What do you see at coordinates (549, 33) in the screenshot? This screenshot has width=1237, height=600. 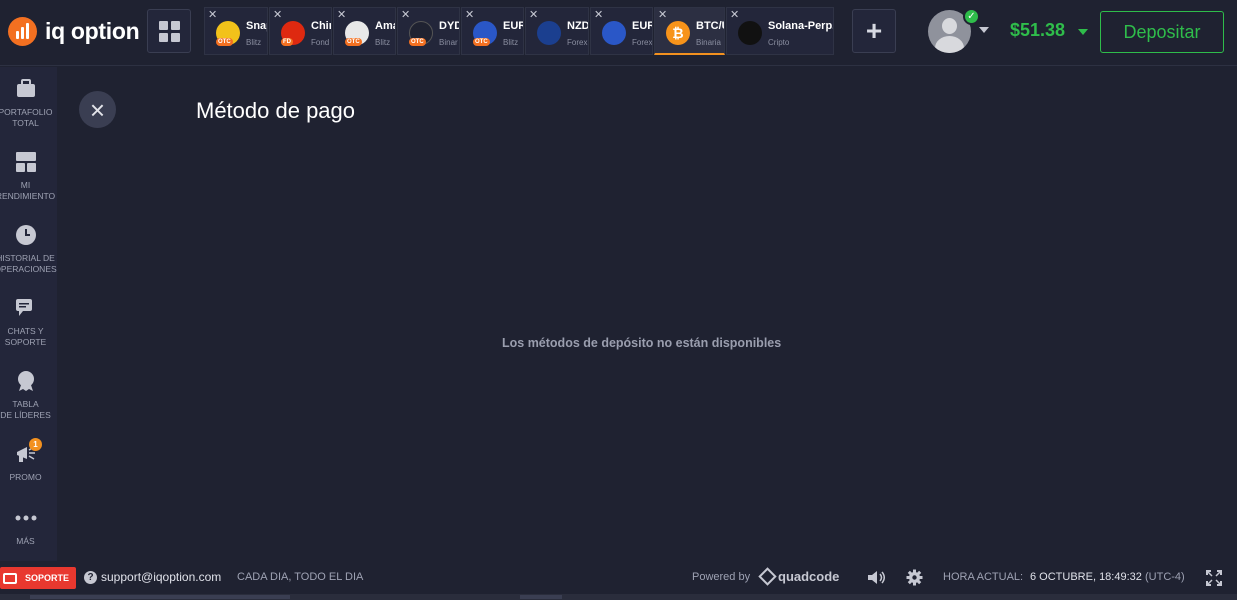 I see `nz-flag-icon` at bounding box center [549, 33].